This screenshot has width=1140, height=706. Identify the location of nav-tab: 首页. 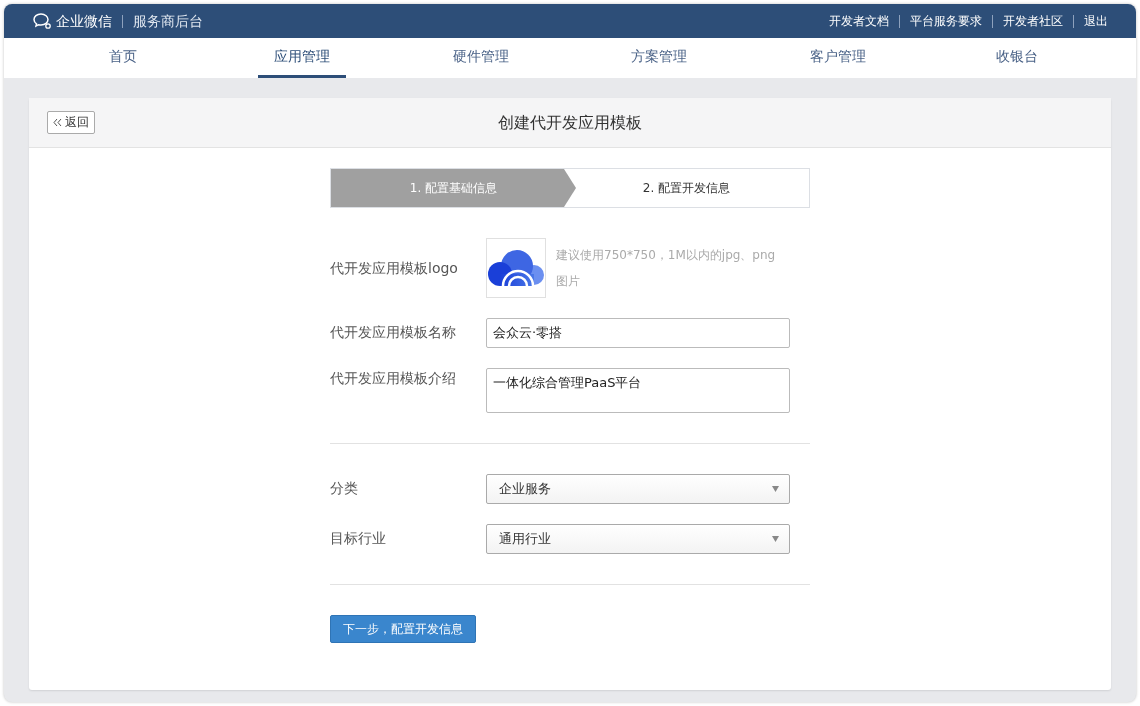
(123, 58).